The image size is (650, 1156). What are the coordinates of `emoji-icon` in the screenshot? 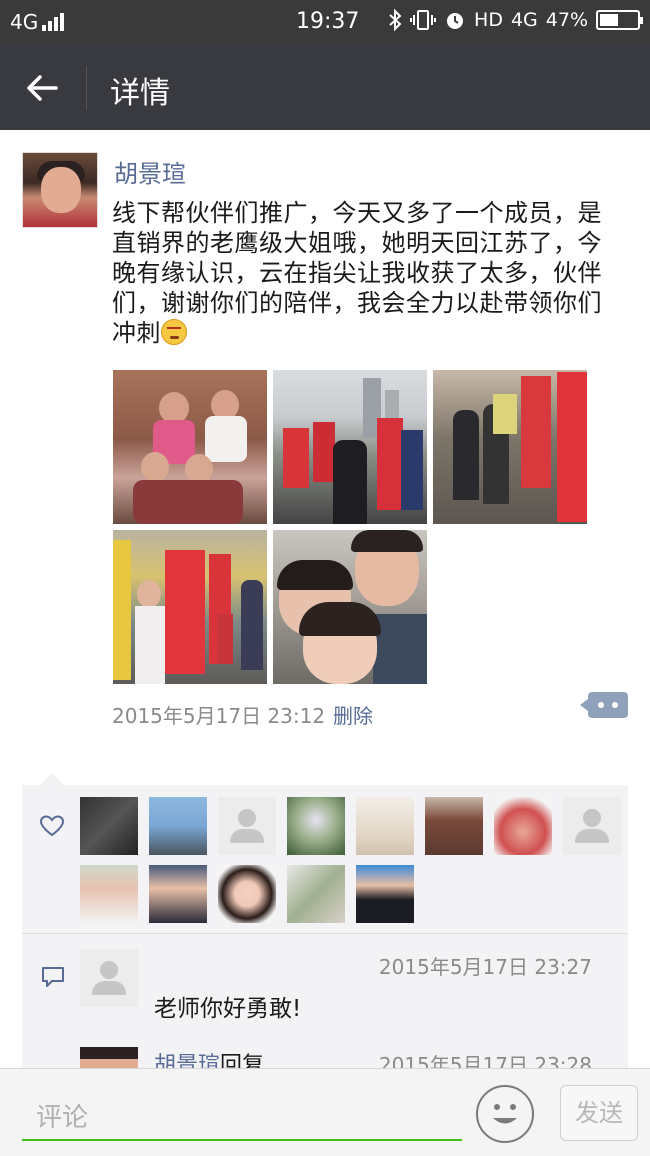 It's located at (174, 332).